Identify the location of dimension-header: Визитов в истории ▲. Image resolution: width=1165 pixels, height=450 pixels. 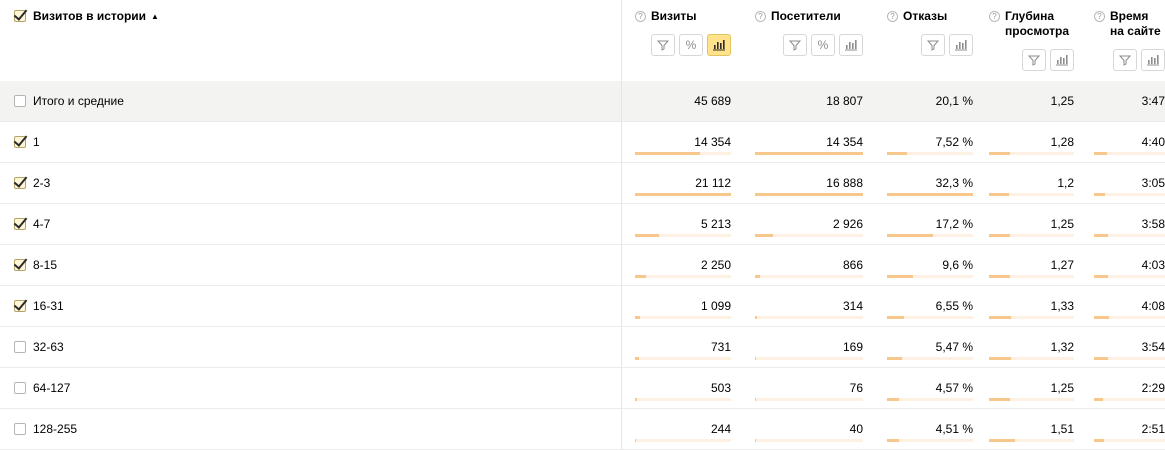
(310, 40).